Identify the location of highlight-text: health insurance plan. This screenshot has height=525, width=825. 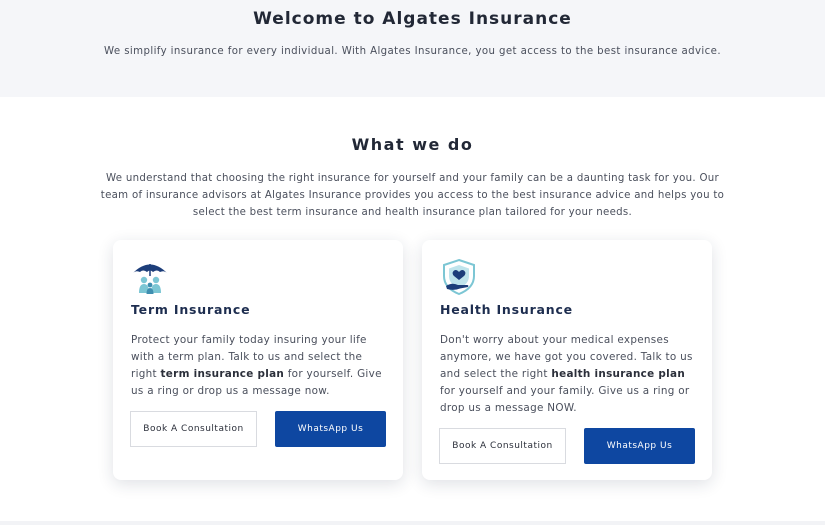
(618, 374).